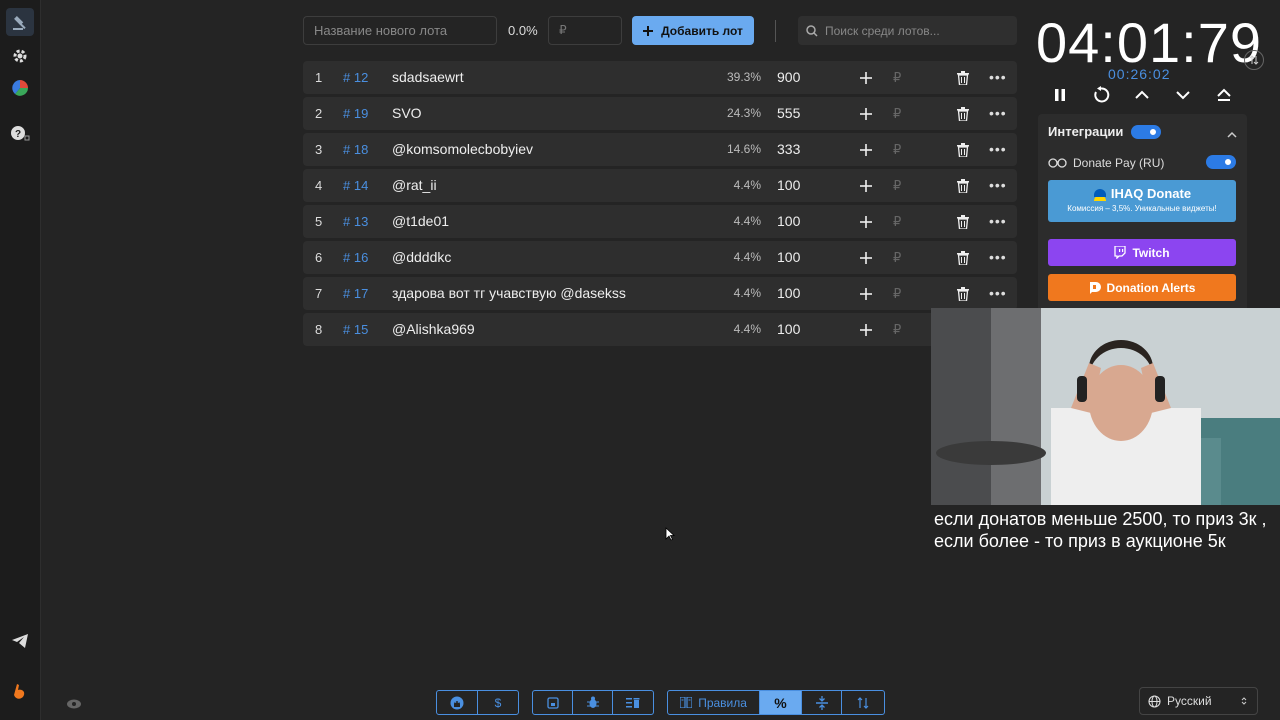 This screenshot has width=1280, height=720. What do you see at coordinates (428, 77) in the screenshot?
I see `lot-name: sdadsaewrt` at bounding box center [428, 77].